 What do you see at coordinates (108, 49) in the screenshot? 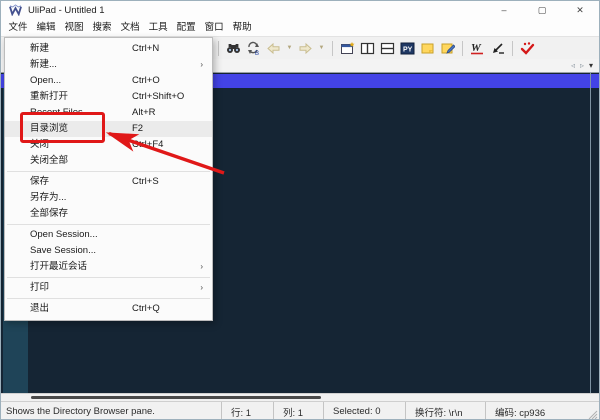
I see `menu-item-new: 新建 Ctrl+N` at bounding box center [108, 49].